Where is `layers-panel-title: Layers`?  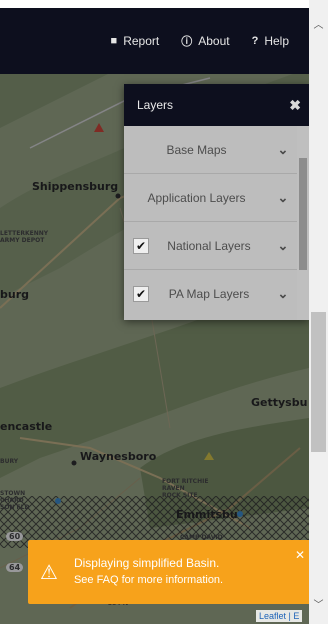 layers-panel-title: Layers is located at coordinates (155, 105).